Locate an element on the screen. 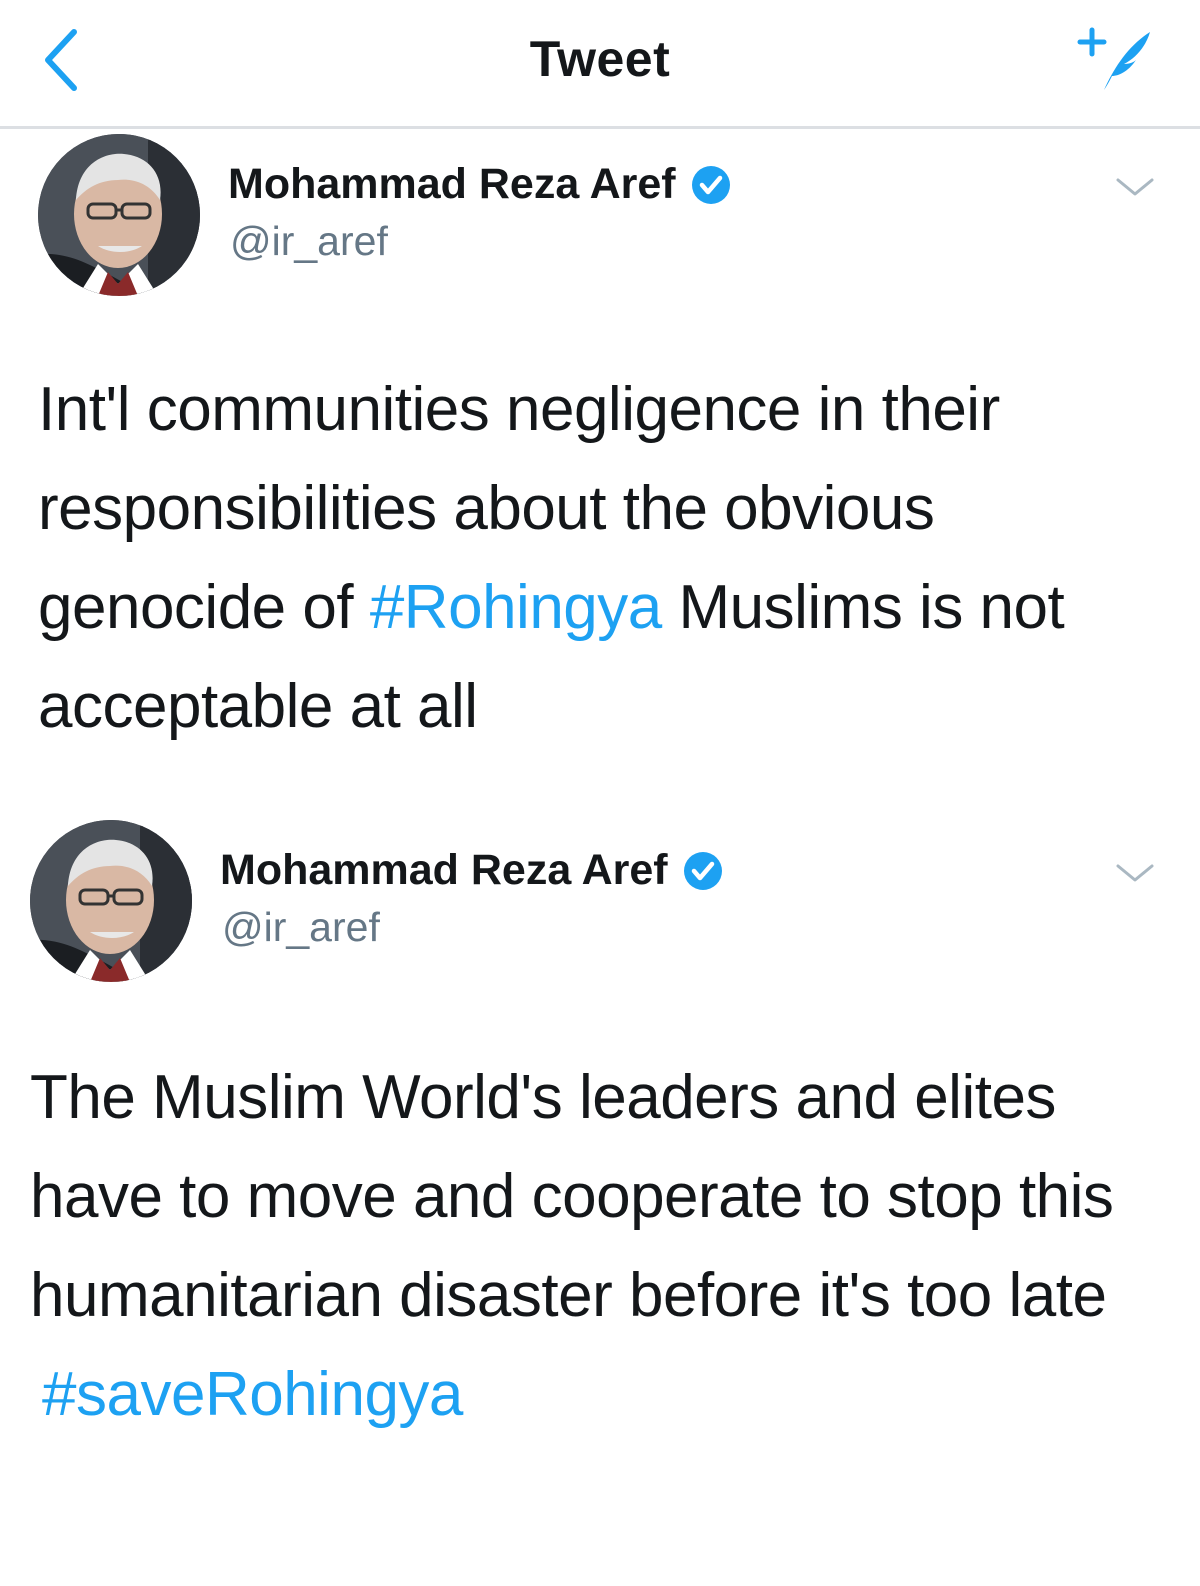 Image resolution: width=1200 pixels, height=1586 pixels. top-navbar: Tweet is located at coordinates (600, 64).